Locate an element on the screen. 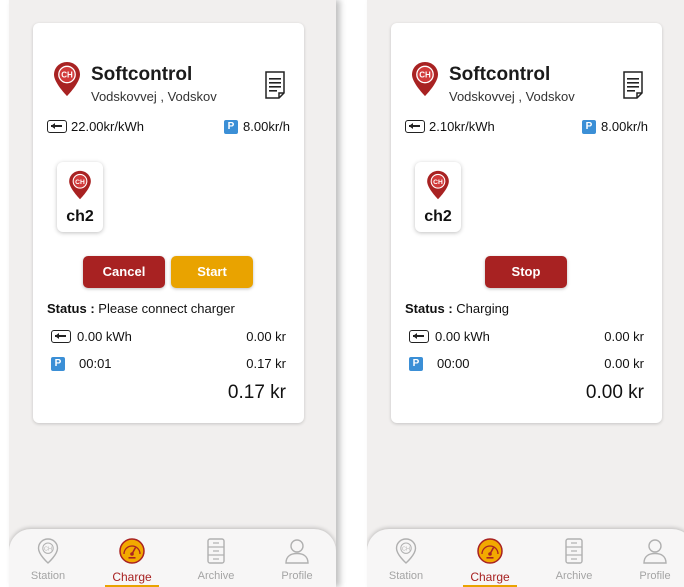  parking-time: 00:01 is located at coordinates (95, 363).